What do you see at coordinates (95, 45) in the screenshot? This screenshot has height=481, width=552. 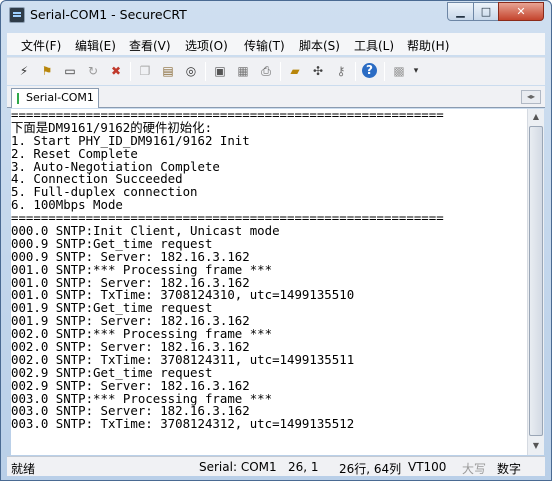 I see `menu-edit: 编辑(E)` at bounding box center [95, 45].